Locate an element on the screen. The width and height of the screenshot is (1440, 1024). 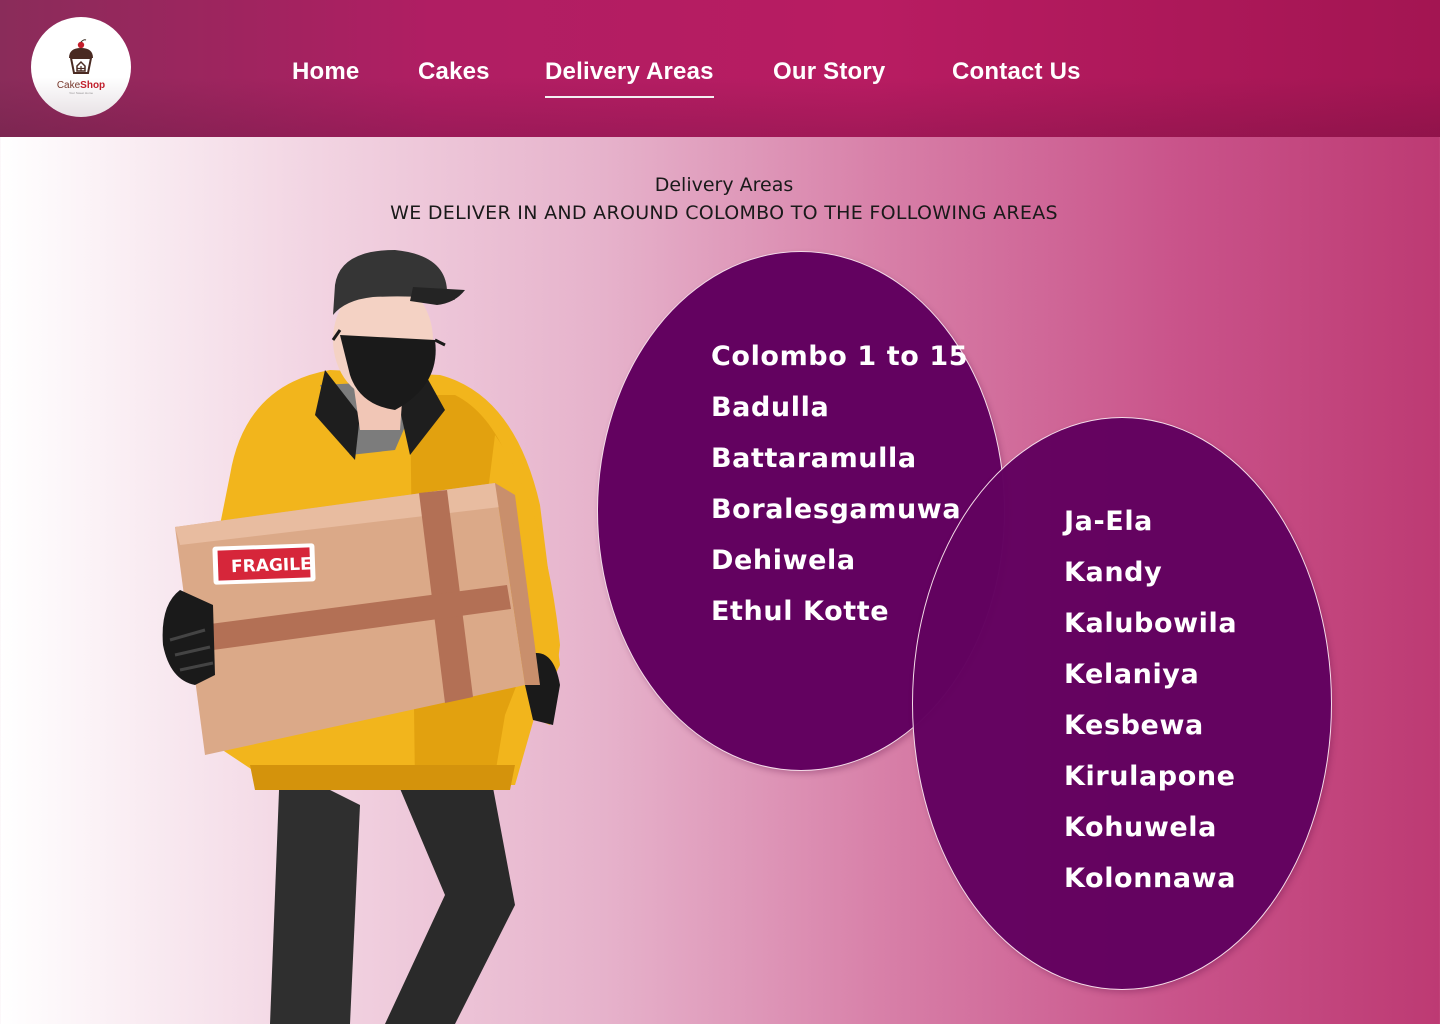
logo-wordmark: CakeShop is located at coordinates (81, 85).